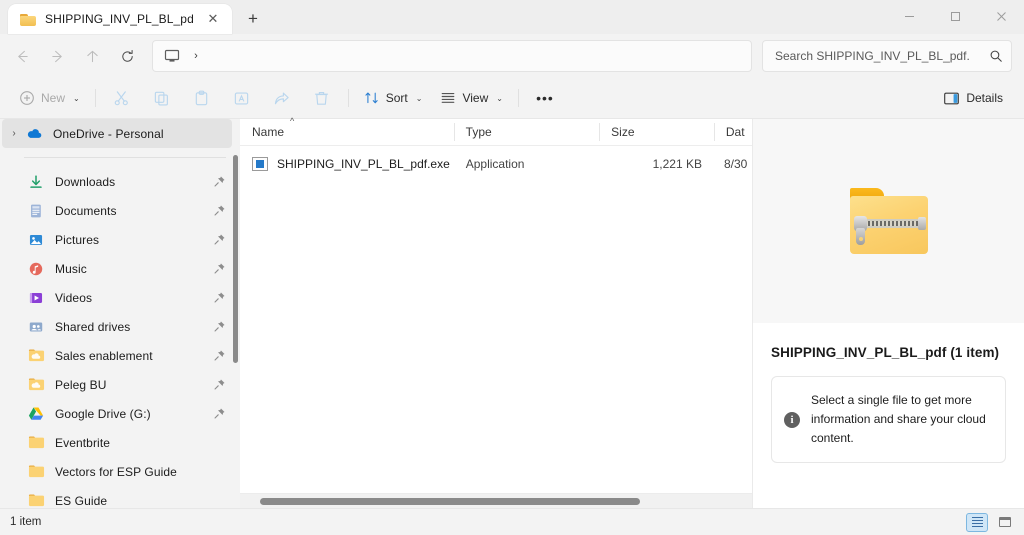 Image resolution: width=1024 pixels, height=535 pixels. What do you see at coordinates (347, 130) in the screenshot?
I see `column-header-name: ^ Name` at bounding box center [347, 130].